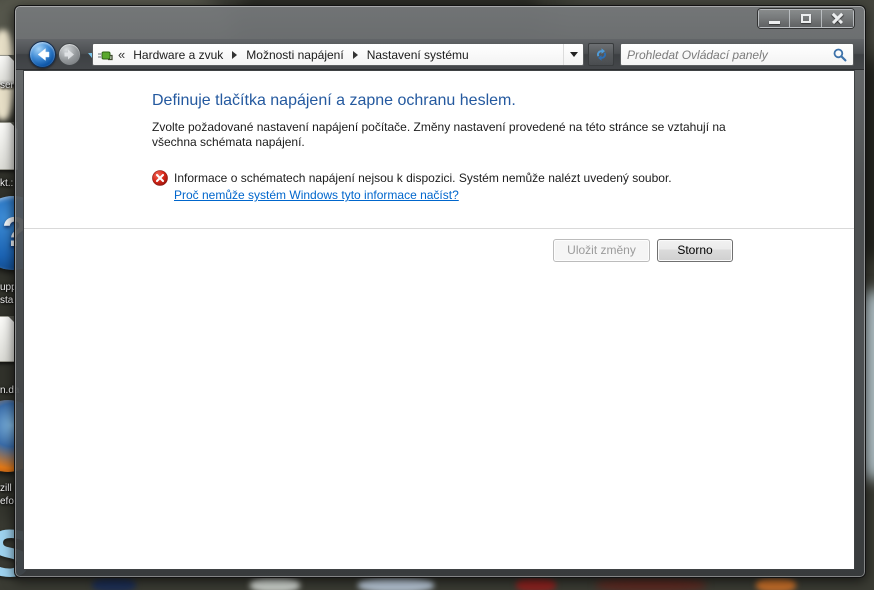 Image resolution: width=874 pixels, height=590 pixels. I want to click on desktop-icon-label: sta, so click(7, 300).